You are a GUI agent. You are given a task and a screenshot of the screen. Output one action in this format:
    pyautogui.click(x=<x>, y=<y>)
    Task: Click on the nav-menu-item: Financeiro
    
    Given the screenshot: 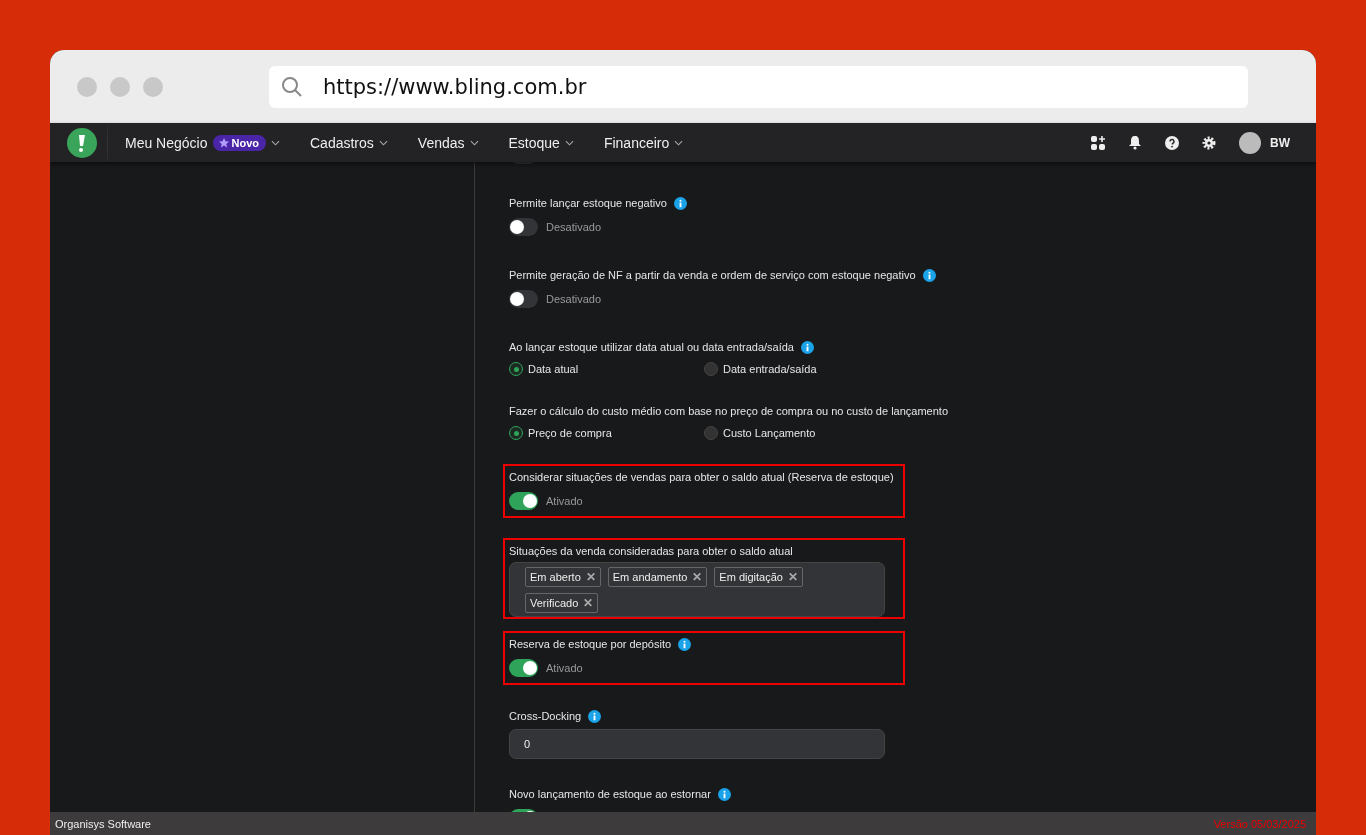 What is the action you would take?
    pyautogui.click(x=643, y=142)
    